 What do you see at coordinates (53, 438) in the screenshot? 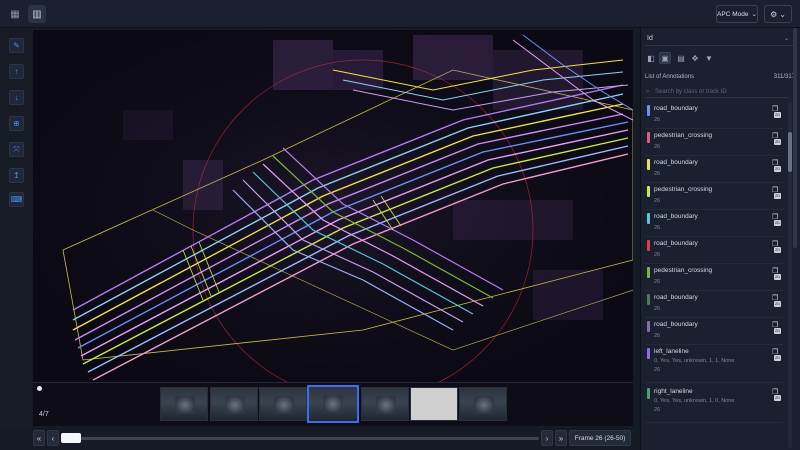
I see `prev-frame-button: ‹` at bounding box center [53, 438].